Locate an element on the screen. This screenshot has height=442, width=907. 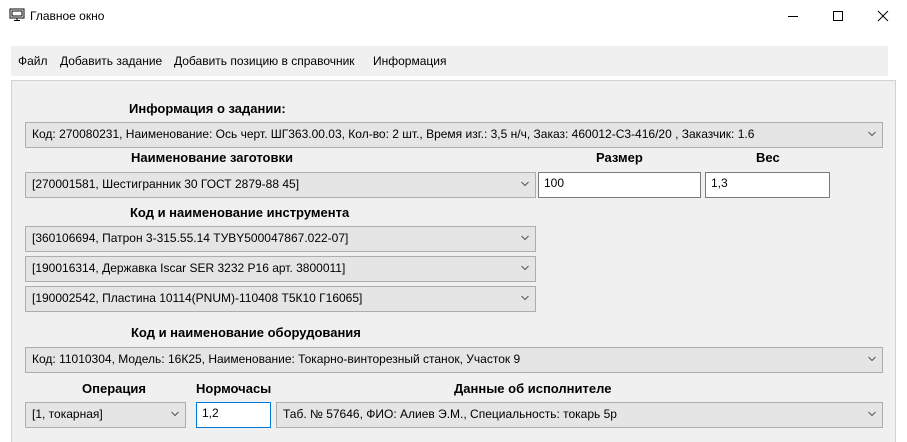
blank-name-label: Наименование заготовки is located at coordinates (212, 157).